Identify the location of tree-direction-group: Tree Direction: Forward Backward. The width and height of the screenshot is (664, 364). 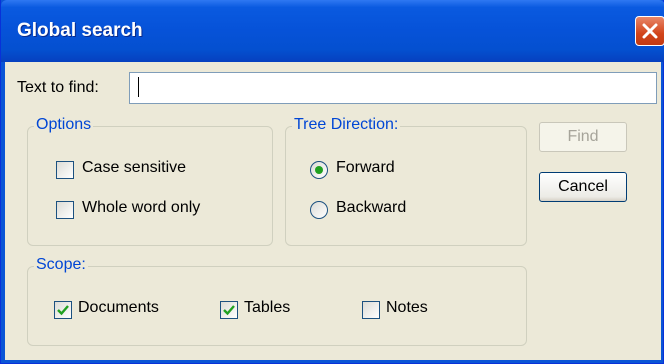
(406, 181).